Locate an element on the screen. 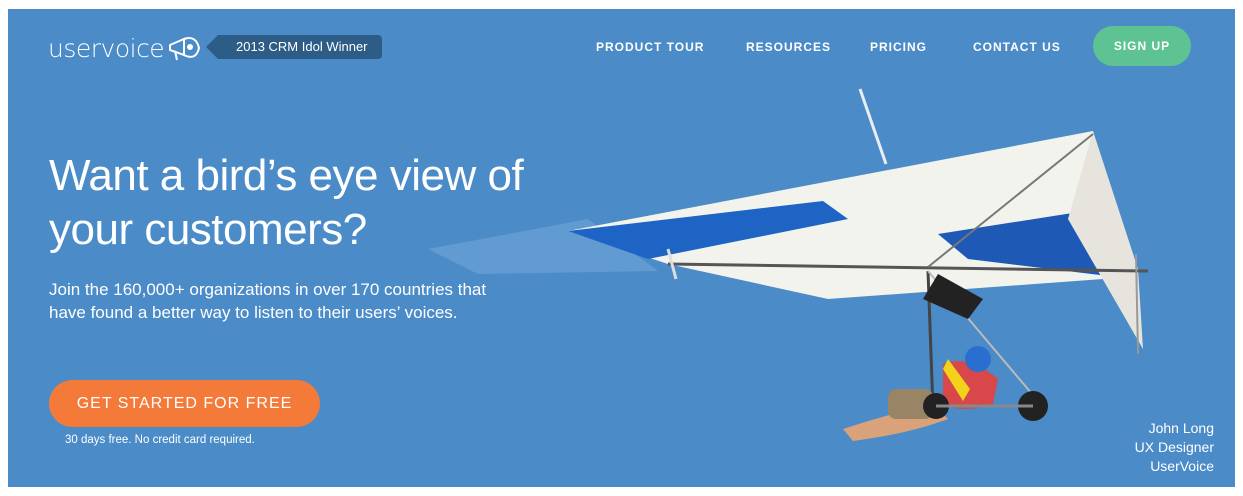  sign-up-button: SIGN UP is located at coordinates (1142, 46).